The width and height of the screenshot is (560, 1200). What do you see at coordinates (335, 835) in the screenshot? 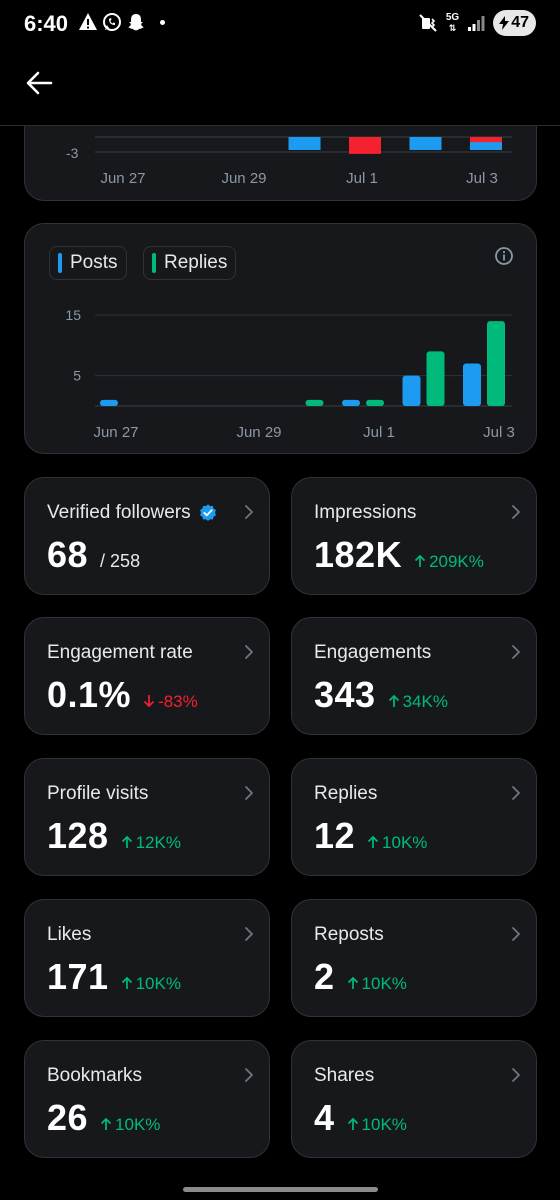
I see `stat-value: 12` at bounding box center [335, 835].